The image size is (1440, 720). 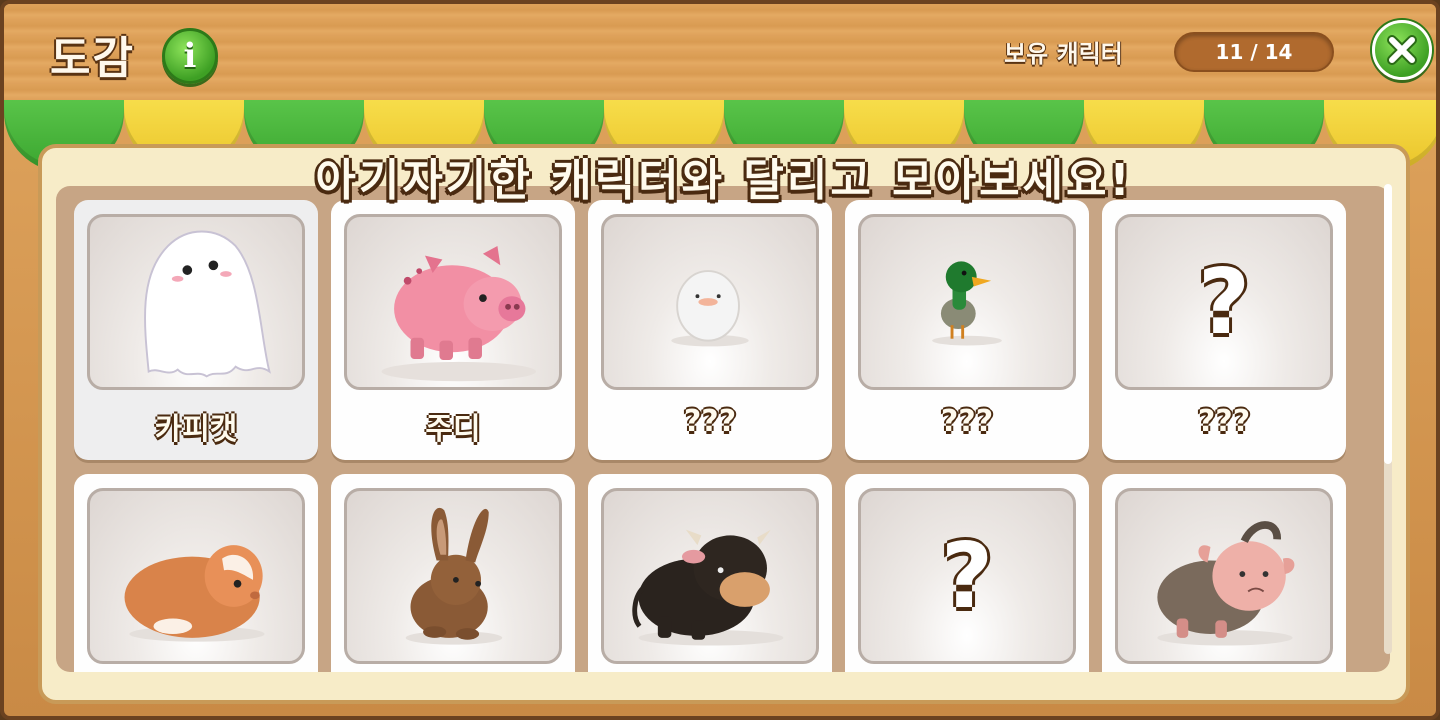 I want to click on info-button: i, so click(x=190, y=56).